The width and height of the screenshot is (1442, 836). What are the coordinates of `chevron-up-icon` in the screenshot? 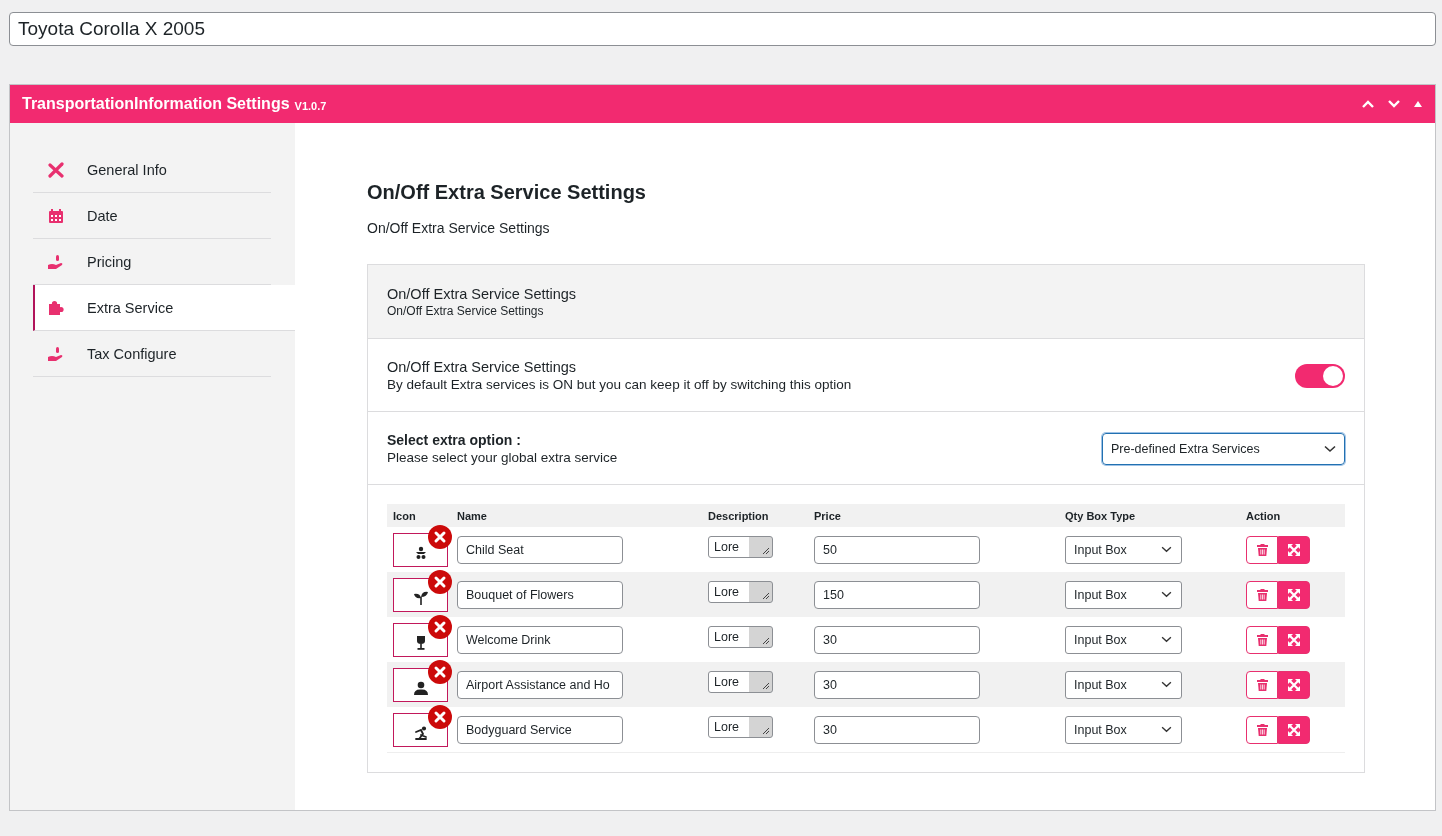 It's located at (1368, 104).